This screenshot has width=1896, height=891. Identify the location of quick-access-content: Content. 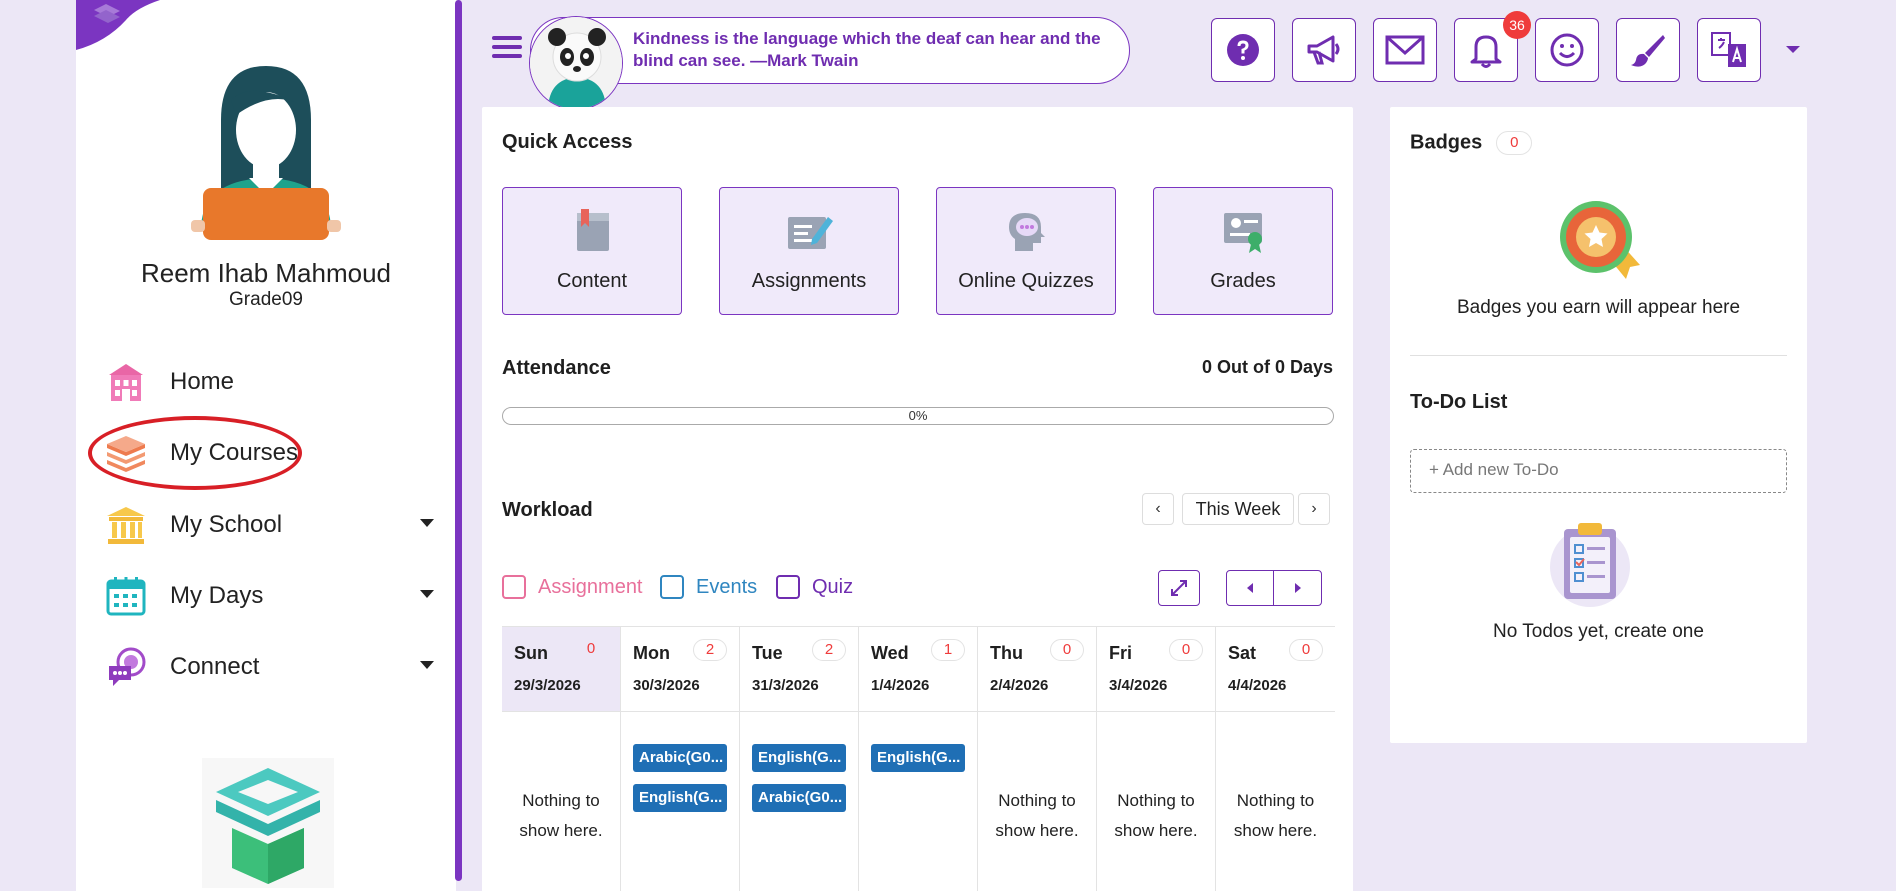
(592, 251).